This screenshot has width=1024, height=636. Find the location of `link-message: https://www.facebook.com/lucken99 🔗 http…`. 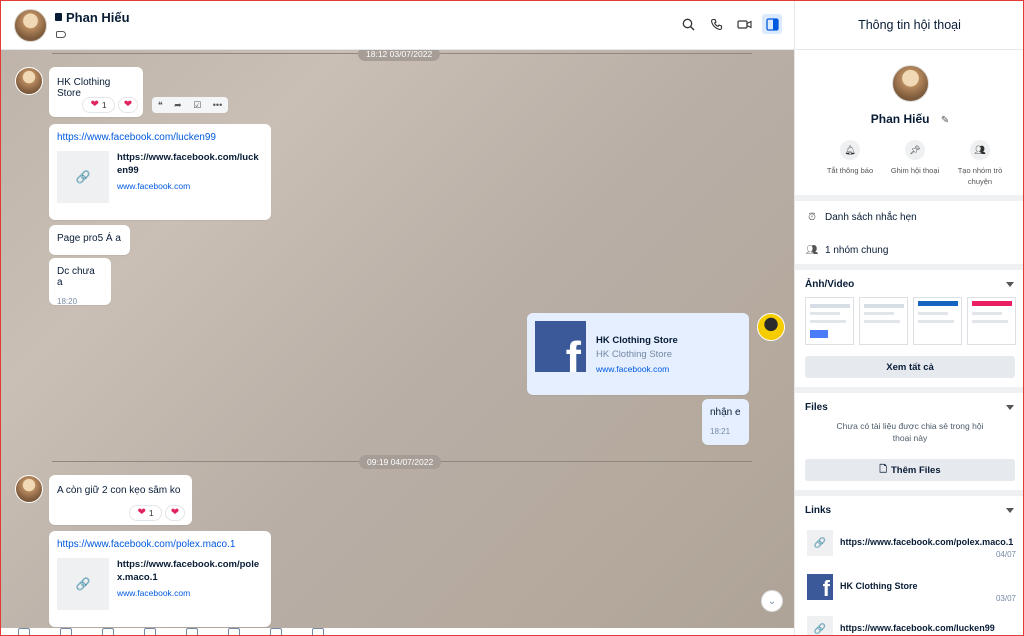

link-message: https://www.facebook.com/lucken99 🔗 http… is located at coordinates (160, 172).